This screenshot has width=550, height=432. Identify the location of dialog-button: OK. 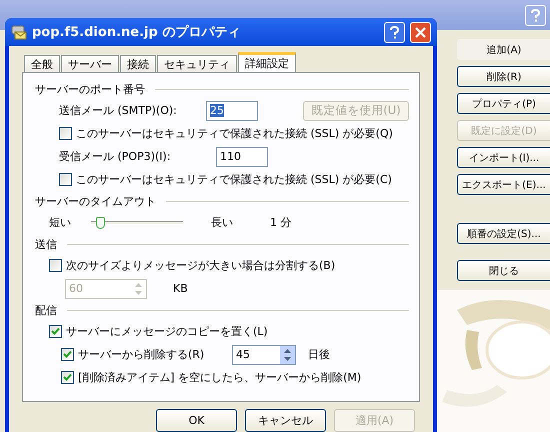
(196, 420).